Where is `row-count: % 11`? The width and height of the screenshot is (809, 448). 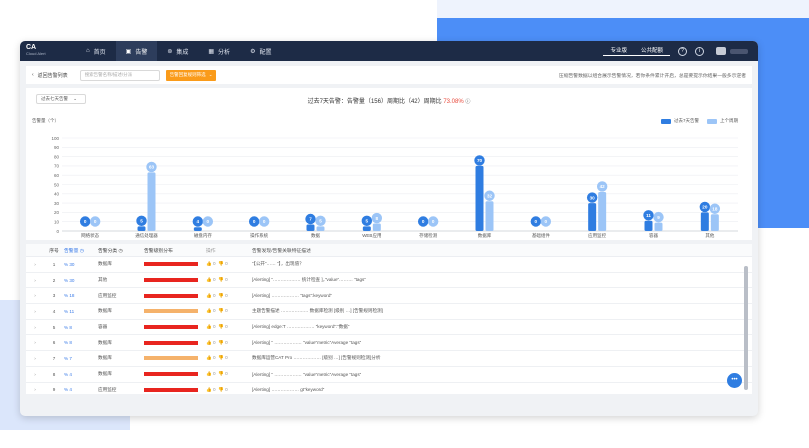
row-count: % 11 is located at coordinates (81, 311).